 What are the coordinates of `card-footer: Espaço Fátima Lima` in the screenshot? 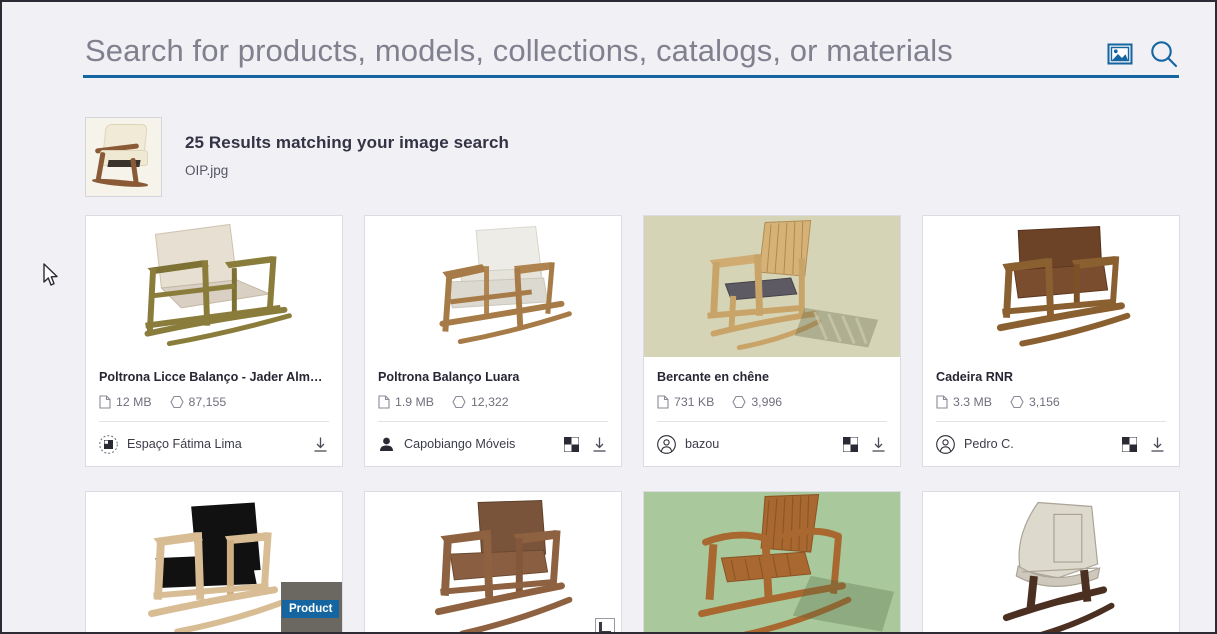 It's located at (214, 444).